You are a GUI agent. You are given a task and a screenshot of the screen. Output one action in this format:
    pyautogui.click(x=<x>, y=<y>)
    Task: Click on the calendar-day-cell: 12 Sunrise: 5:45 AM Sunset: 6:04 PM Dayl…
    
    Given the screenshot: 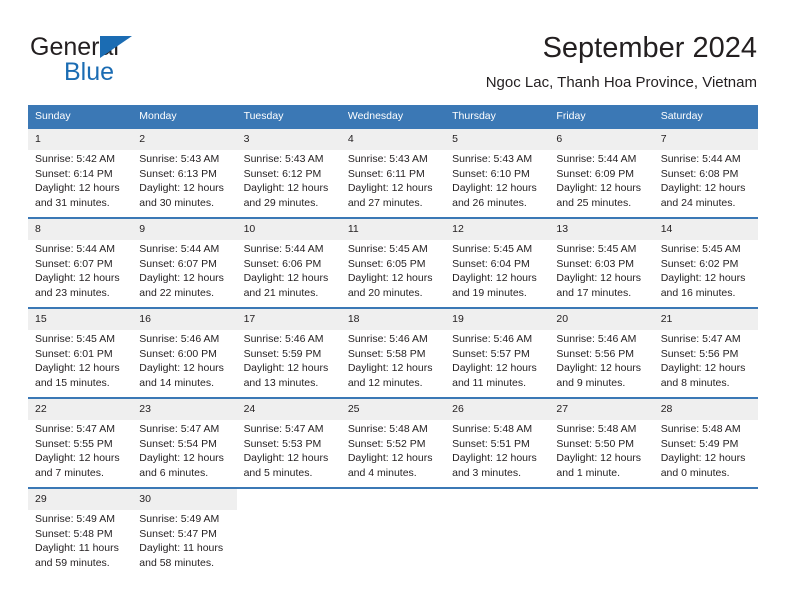 What is the action you would take?
    pyautogui.click(x=497, y=262)
    